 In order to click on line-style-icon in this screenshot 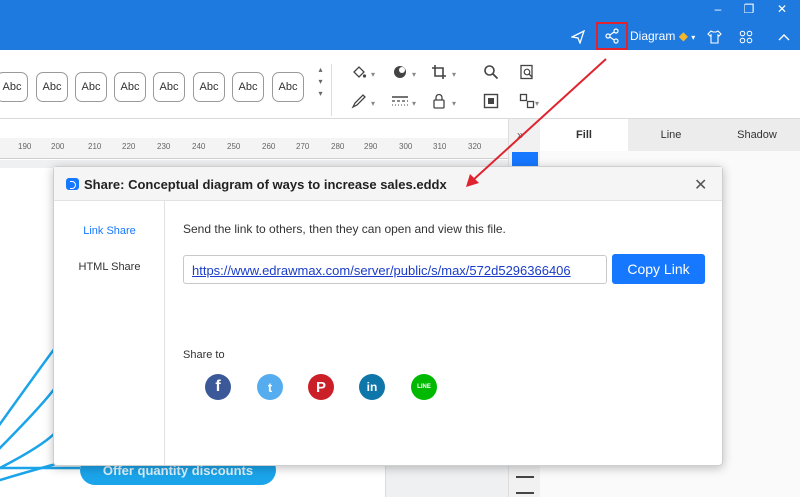, I will do `click(400, 101)`.